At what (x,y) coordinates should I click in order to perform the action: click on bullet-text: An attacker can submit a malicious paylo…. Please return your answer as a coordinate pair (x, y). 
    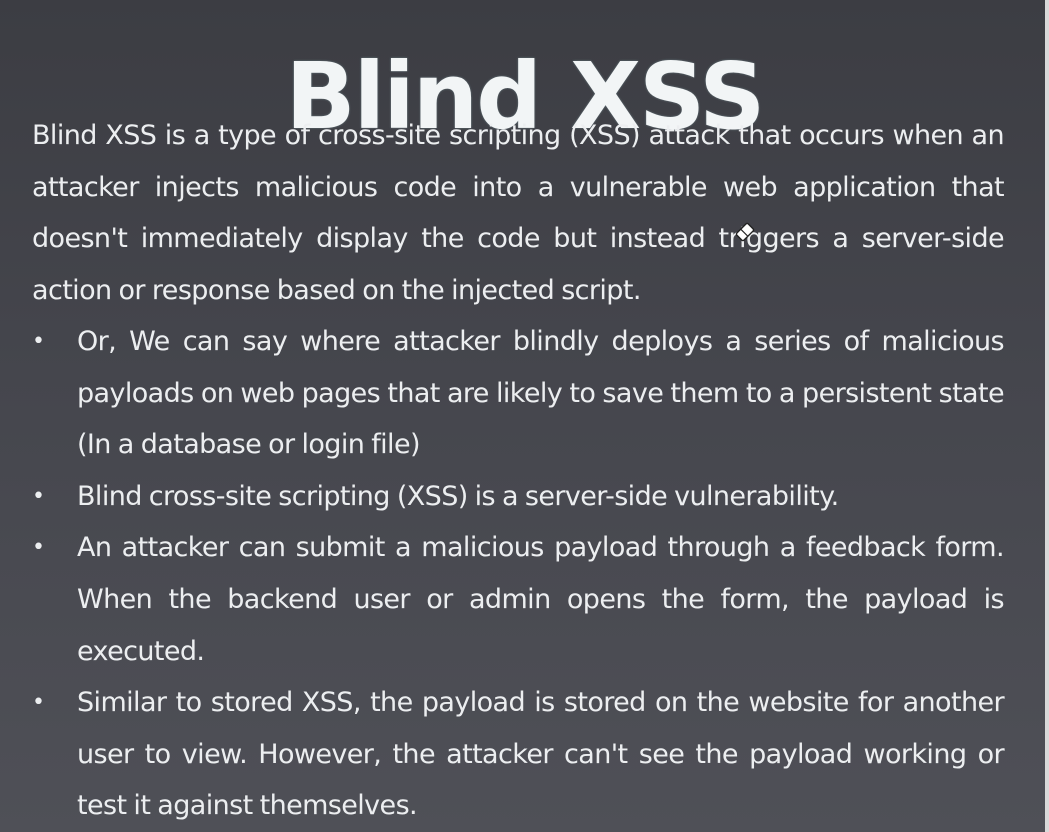
    Looking at the image, I should click on (541, 599).